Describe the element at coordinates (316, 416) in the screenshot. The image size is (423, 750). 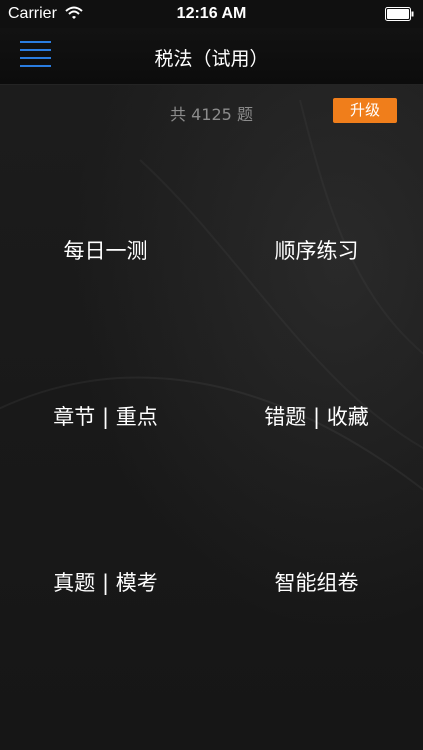
I see `mistakes-favorites-button: 错题 | 收藏` at that location.